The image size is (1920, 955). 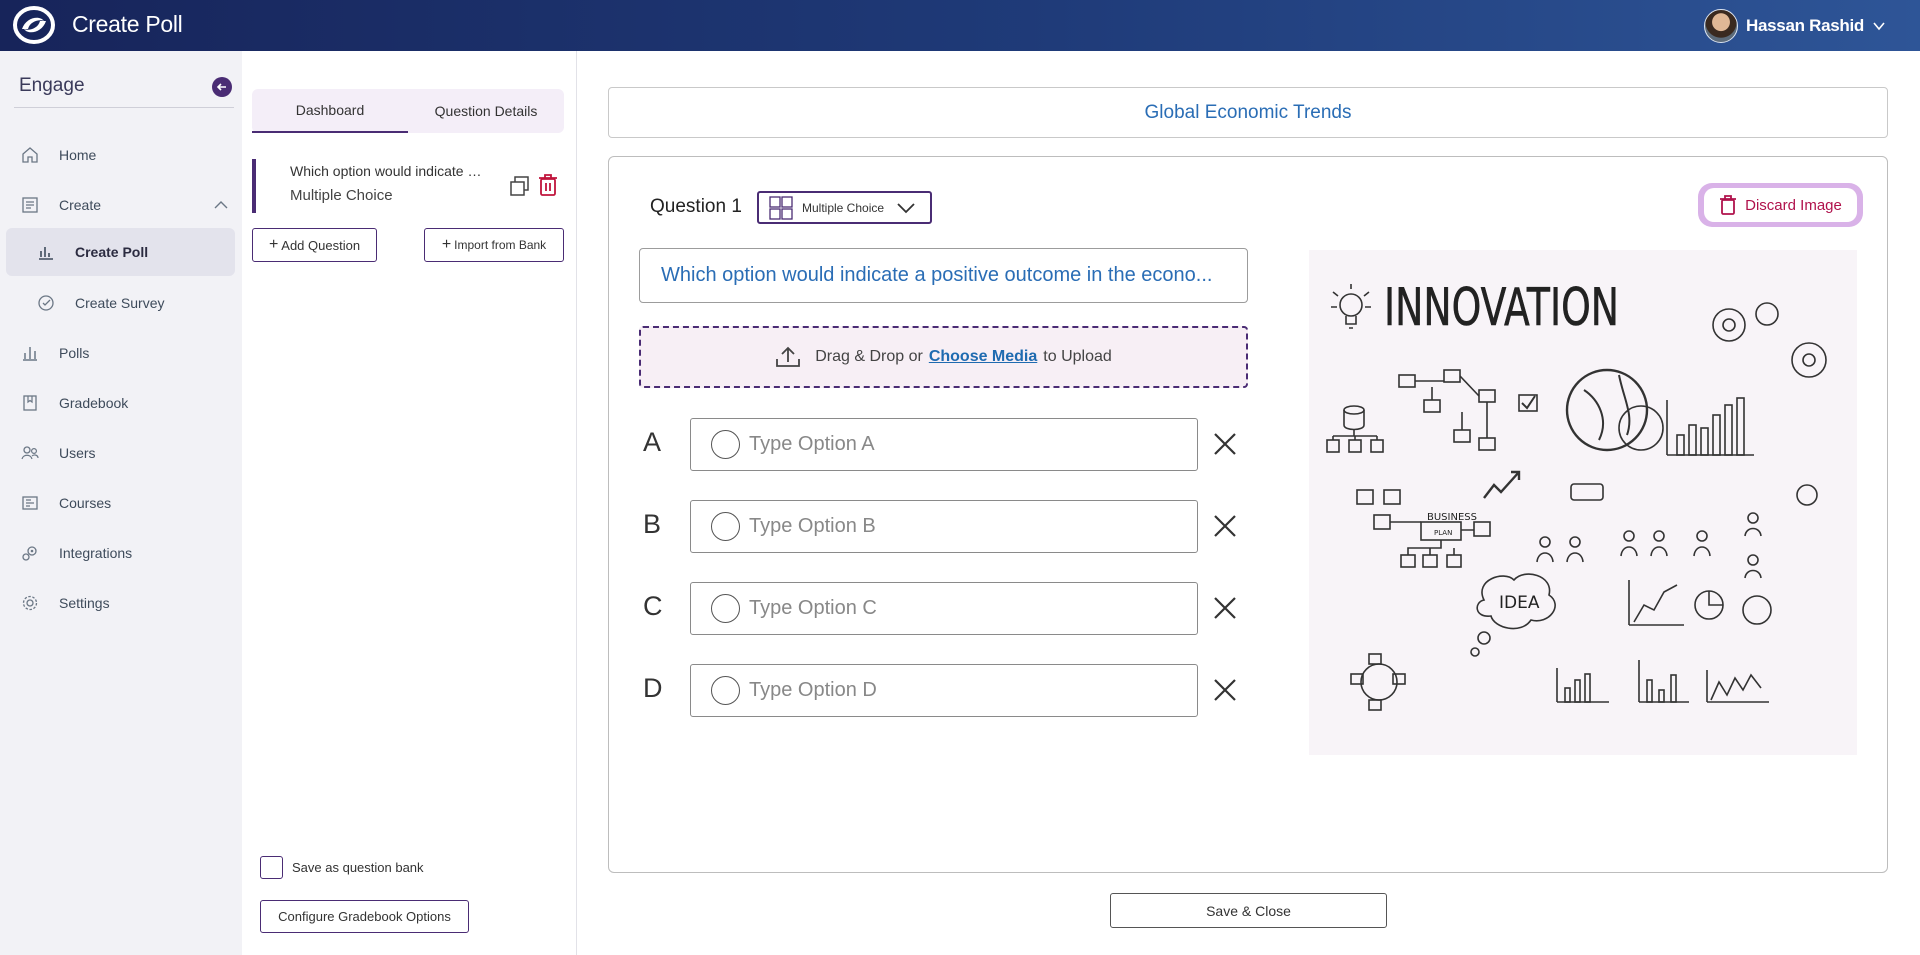 I want to click on question-number-label: Question 1, so click(x=696, y=206).